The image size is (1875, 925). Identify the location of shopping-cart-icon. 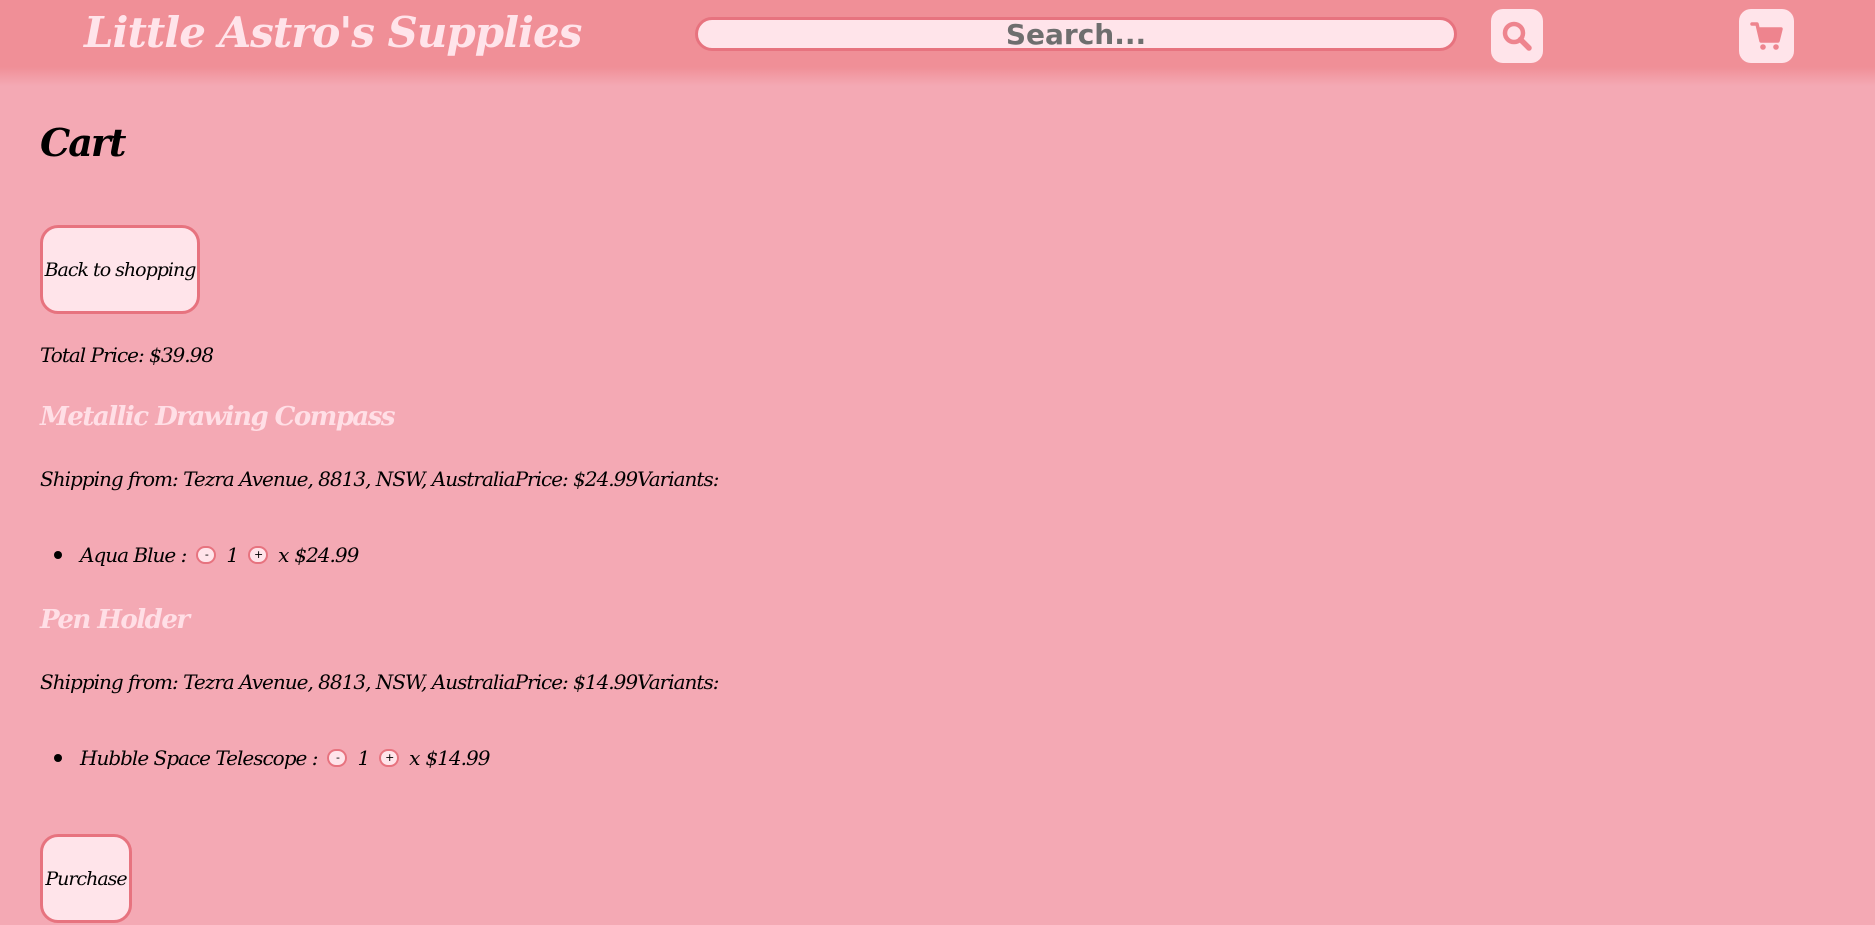
(1766, 36).